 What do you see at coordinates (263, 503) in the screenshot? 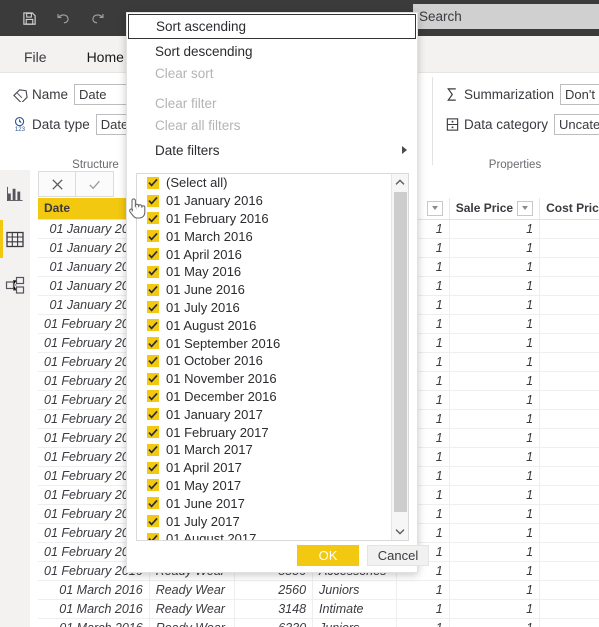
I see `filter-list-item: 01 June 2017` at bounding box center [263, 503].